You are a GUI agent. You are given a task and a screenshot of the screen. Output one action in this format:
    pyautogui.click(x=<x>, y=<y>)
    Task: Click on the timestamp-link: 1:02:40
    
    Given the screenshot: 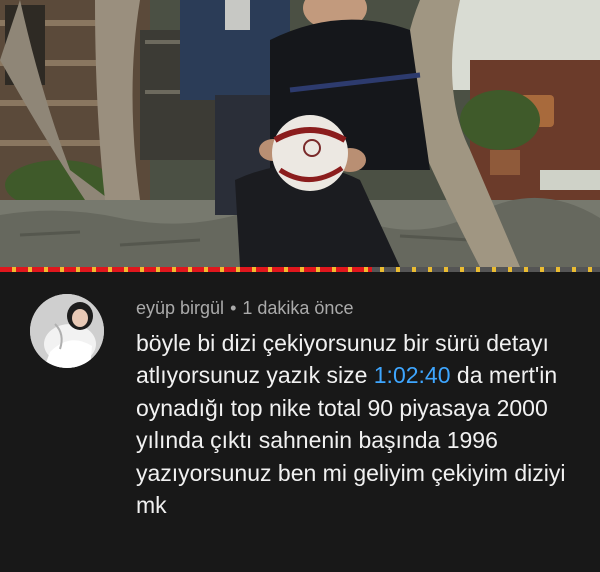 What is the action you would take?
    pyautogui.click(x=412, y=375)
    